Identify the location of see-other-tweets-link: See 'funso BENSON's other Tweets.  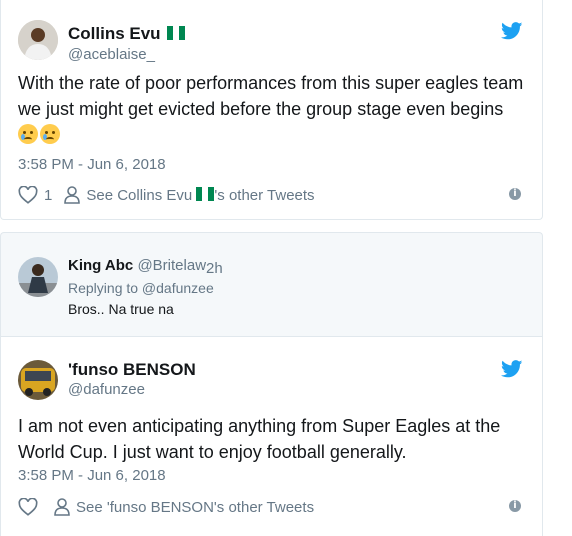
(195, 507).